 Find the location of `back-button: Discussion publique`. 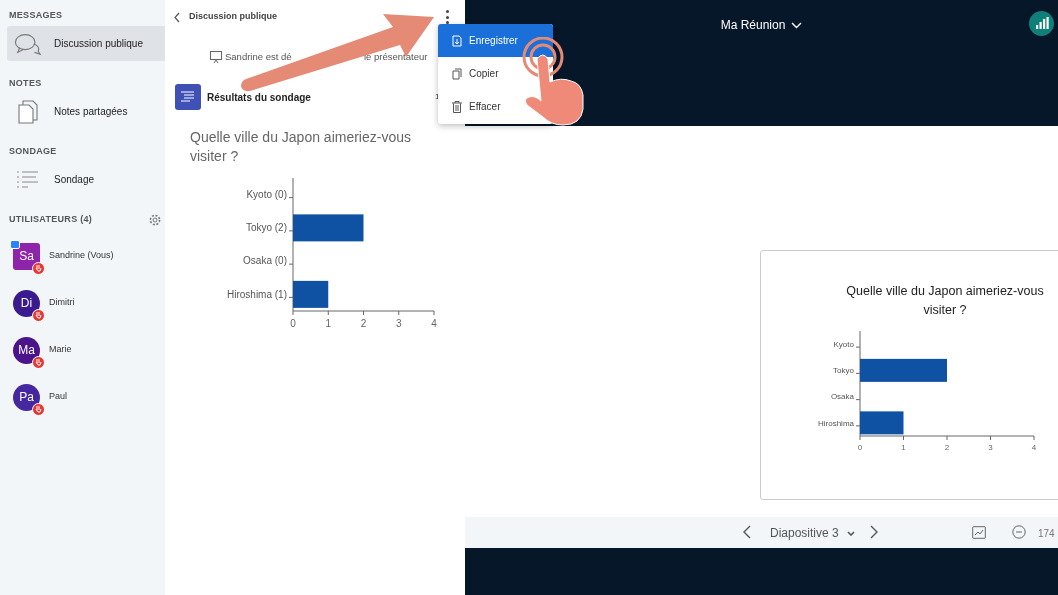

back-button: Discussion publique is located at coordinates (225, 17).